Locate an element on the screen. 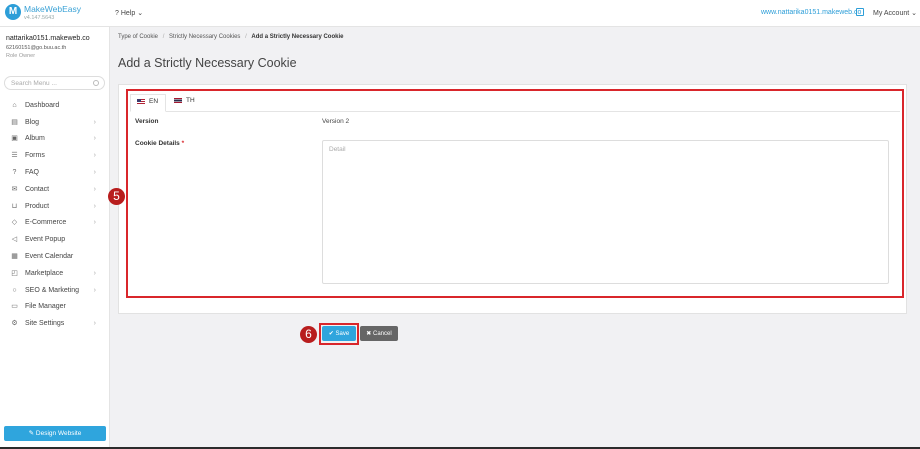 This screenshot has height=449, width=920. user-name: nattarika0151.makeweb.co is located at coordinates (48, 38).